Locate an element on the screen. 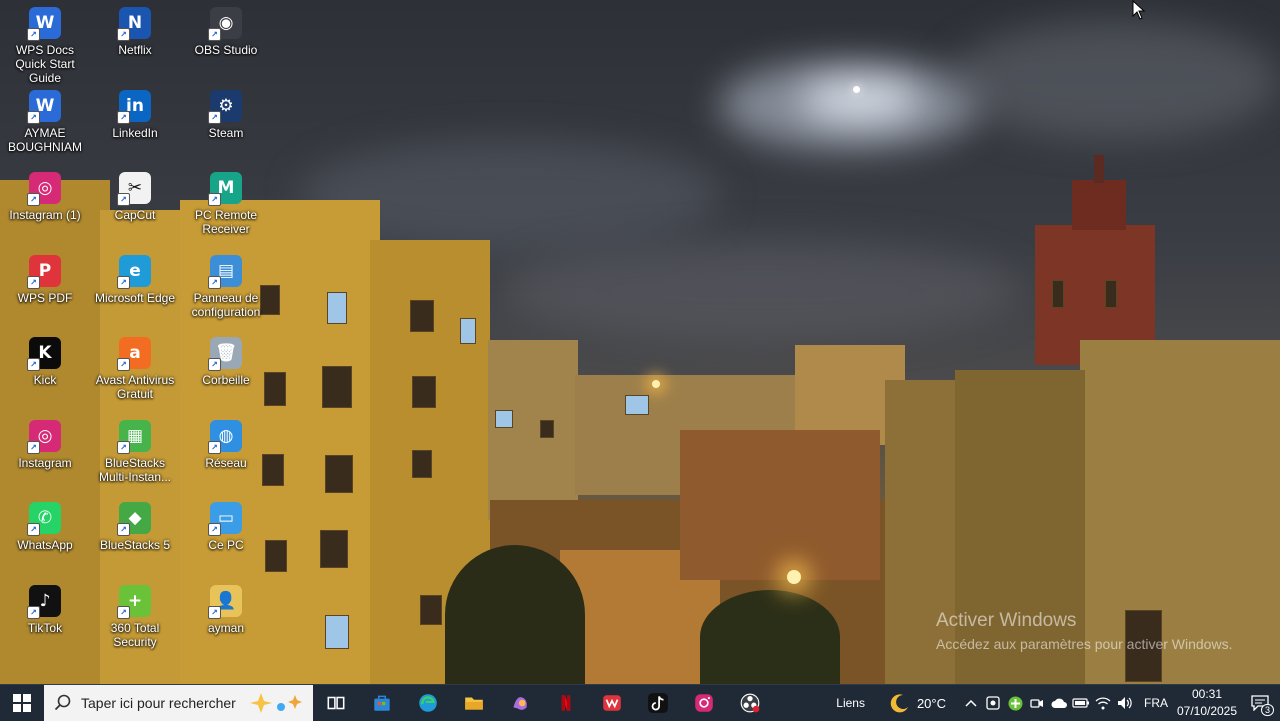  camera-icon is located at coordinates (1036, 703).